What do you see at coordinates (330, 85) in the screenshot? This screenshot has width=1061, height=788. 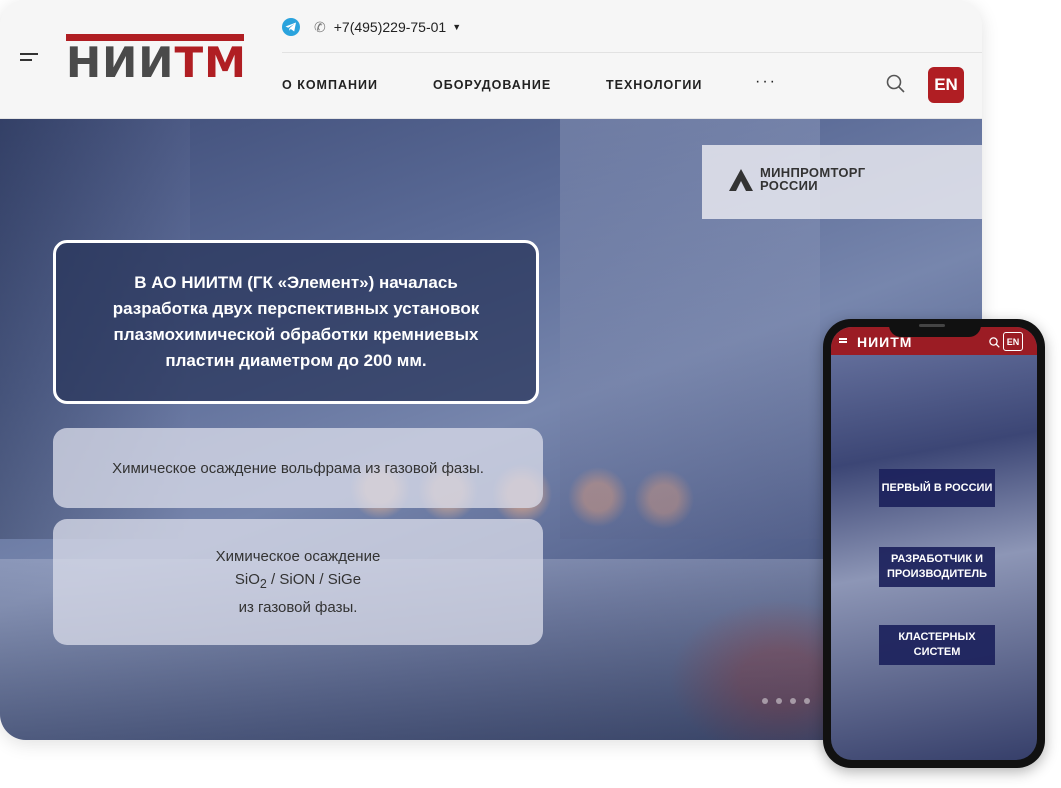 I see `nav-item-company: О КОМПАНИИ` at bounding box center [330, 85].